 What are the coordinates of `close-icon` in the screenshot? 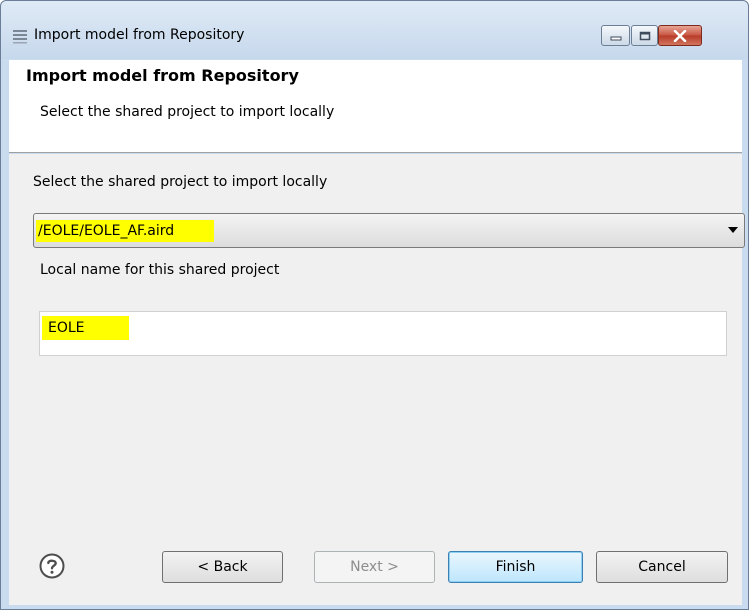 It's located at (680, 35).